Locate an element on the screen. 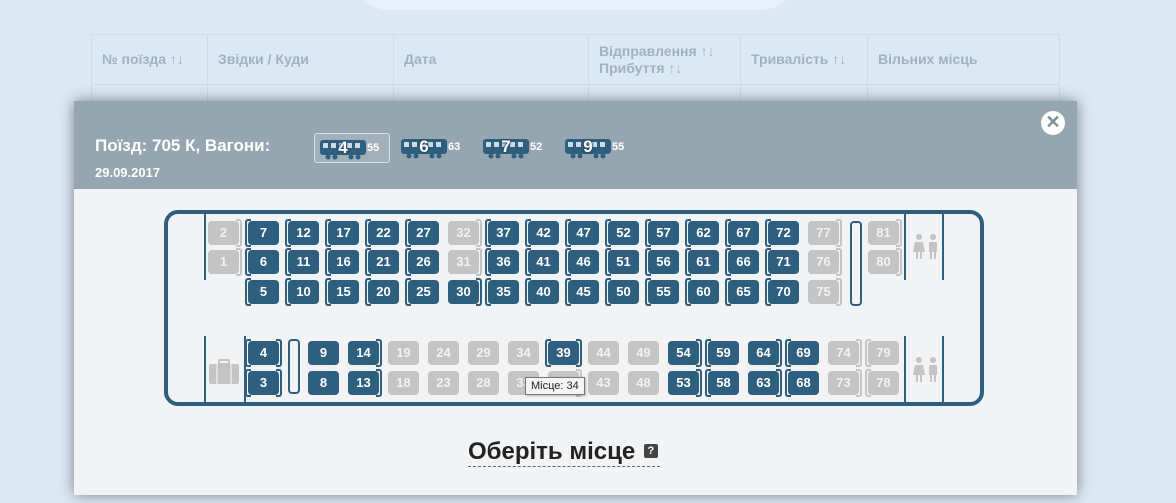  seat-34: 34 is located at coordinates (523, 353).